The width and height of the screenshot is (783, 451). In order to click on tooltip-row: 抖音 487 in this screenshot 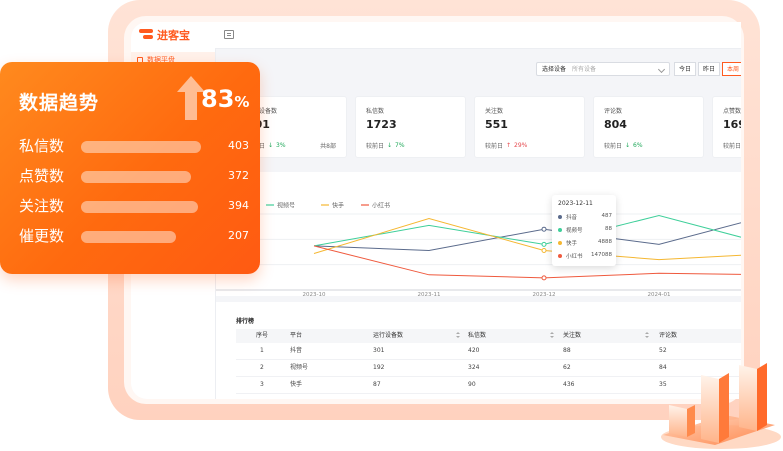, I will do `click(585, 217)`.